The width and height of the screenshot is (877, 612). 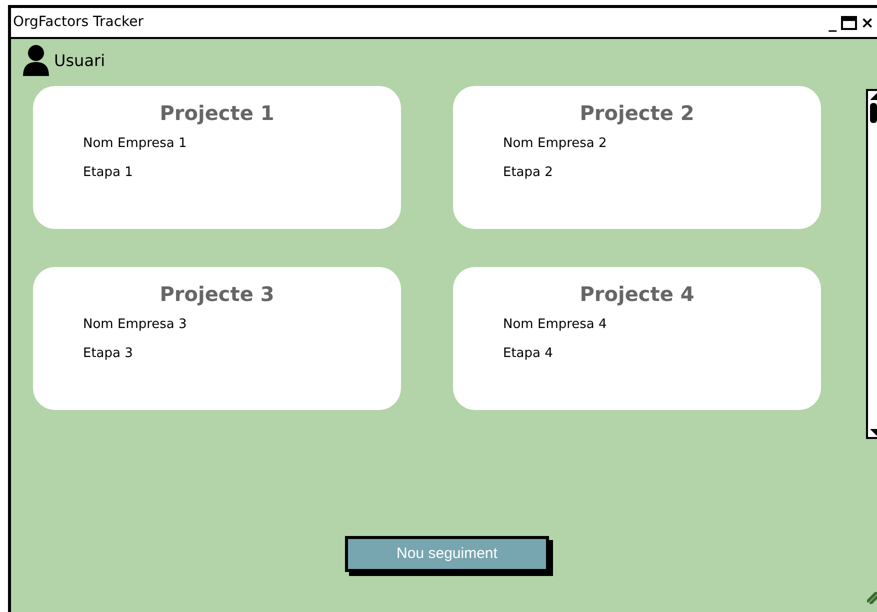 What do you see at coordinates (80, 61) in the screenshot?
I see `user-name: Usuari` at bounding box center [80, 61].